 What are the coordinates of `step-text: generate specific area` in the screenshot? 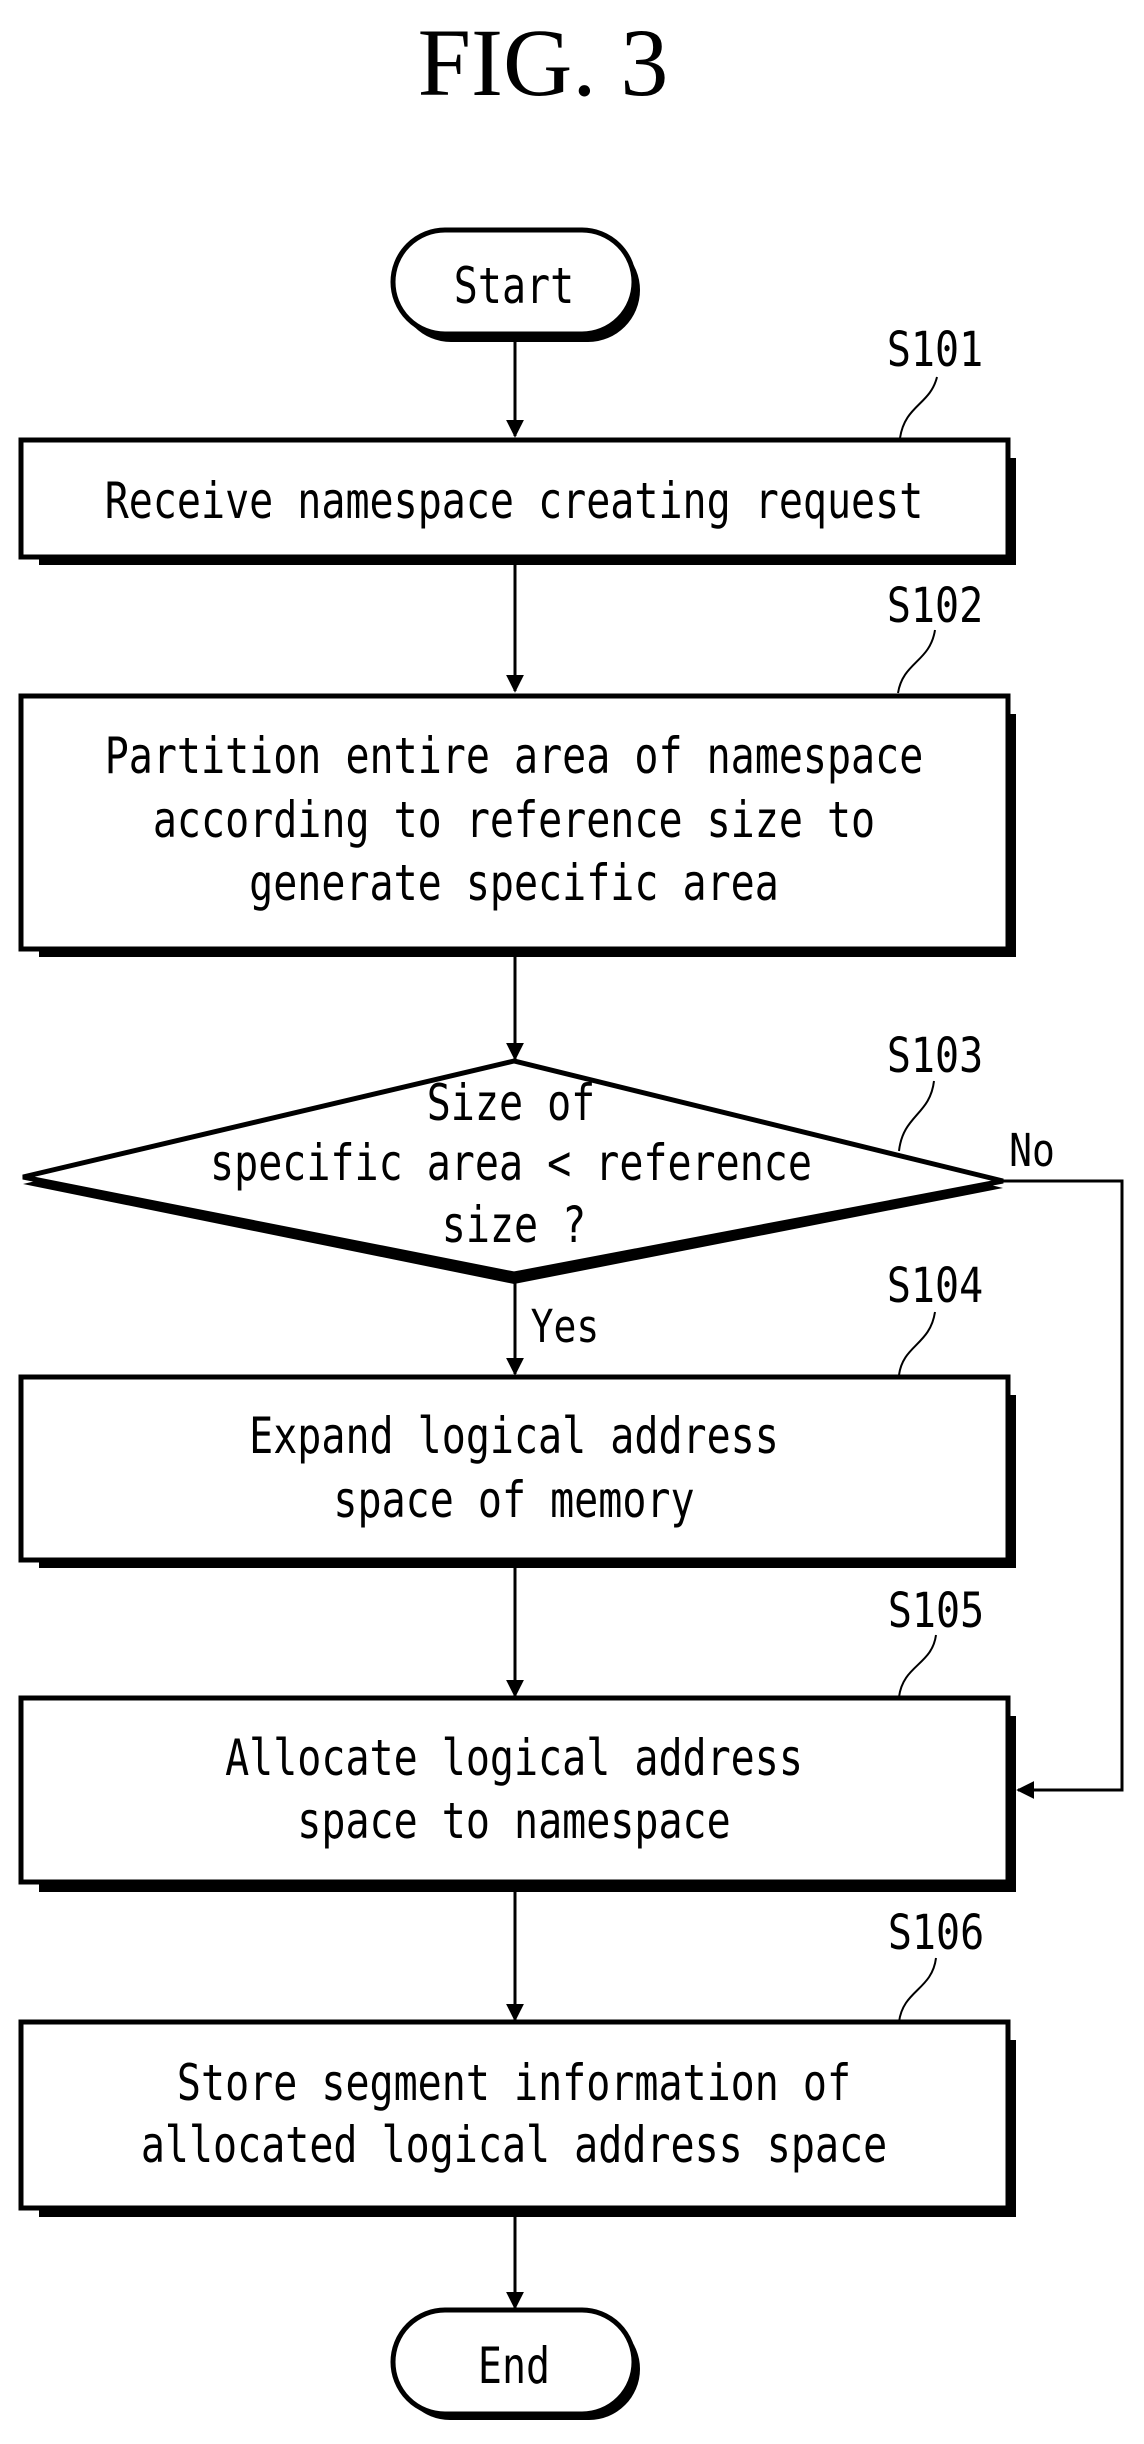 It's located at (514, 883).